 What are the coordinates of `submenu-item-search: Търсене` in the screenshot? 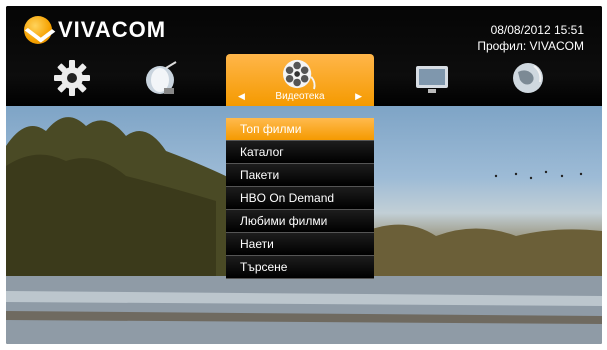 It's located at (300, 267).